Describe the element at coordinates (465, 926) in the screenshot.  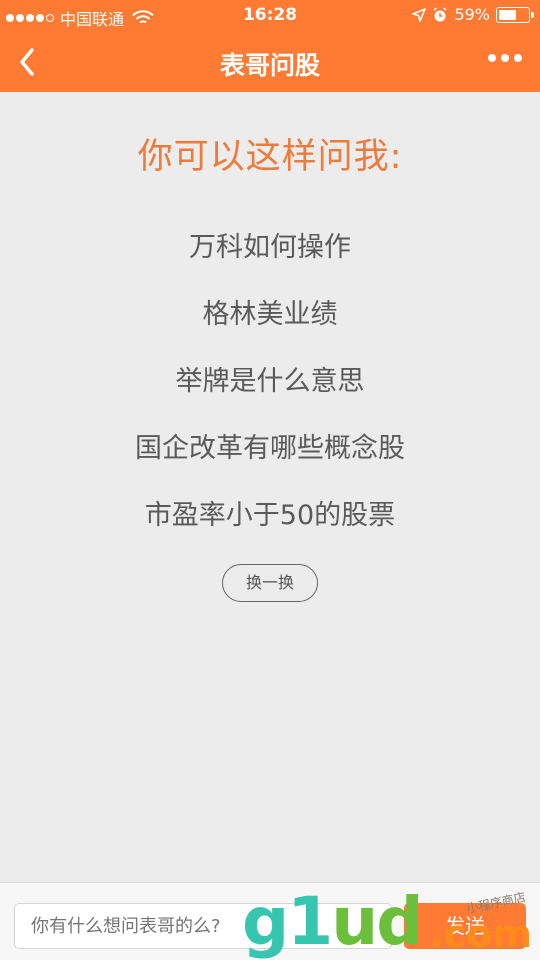
I see `send-button: 发送` at that location.